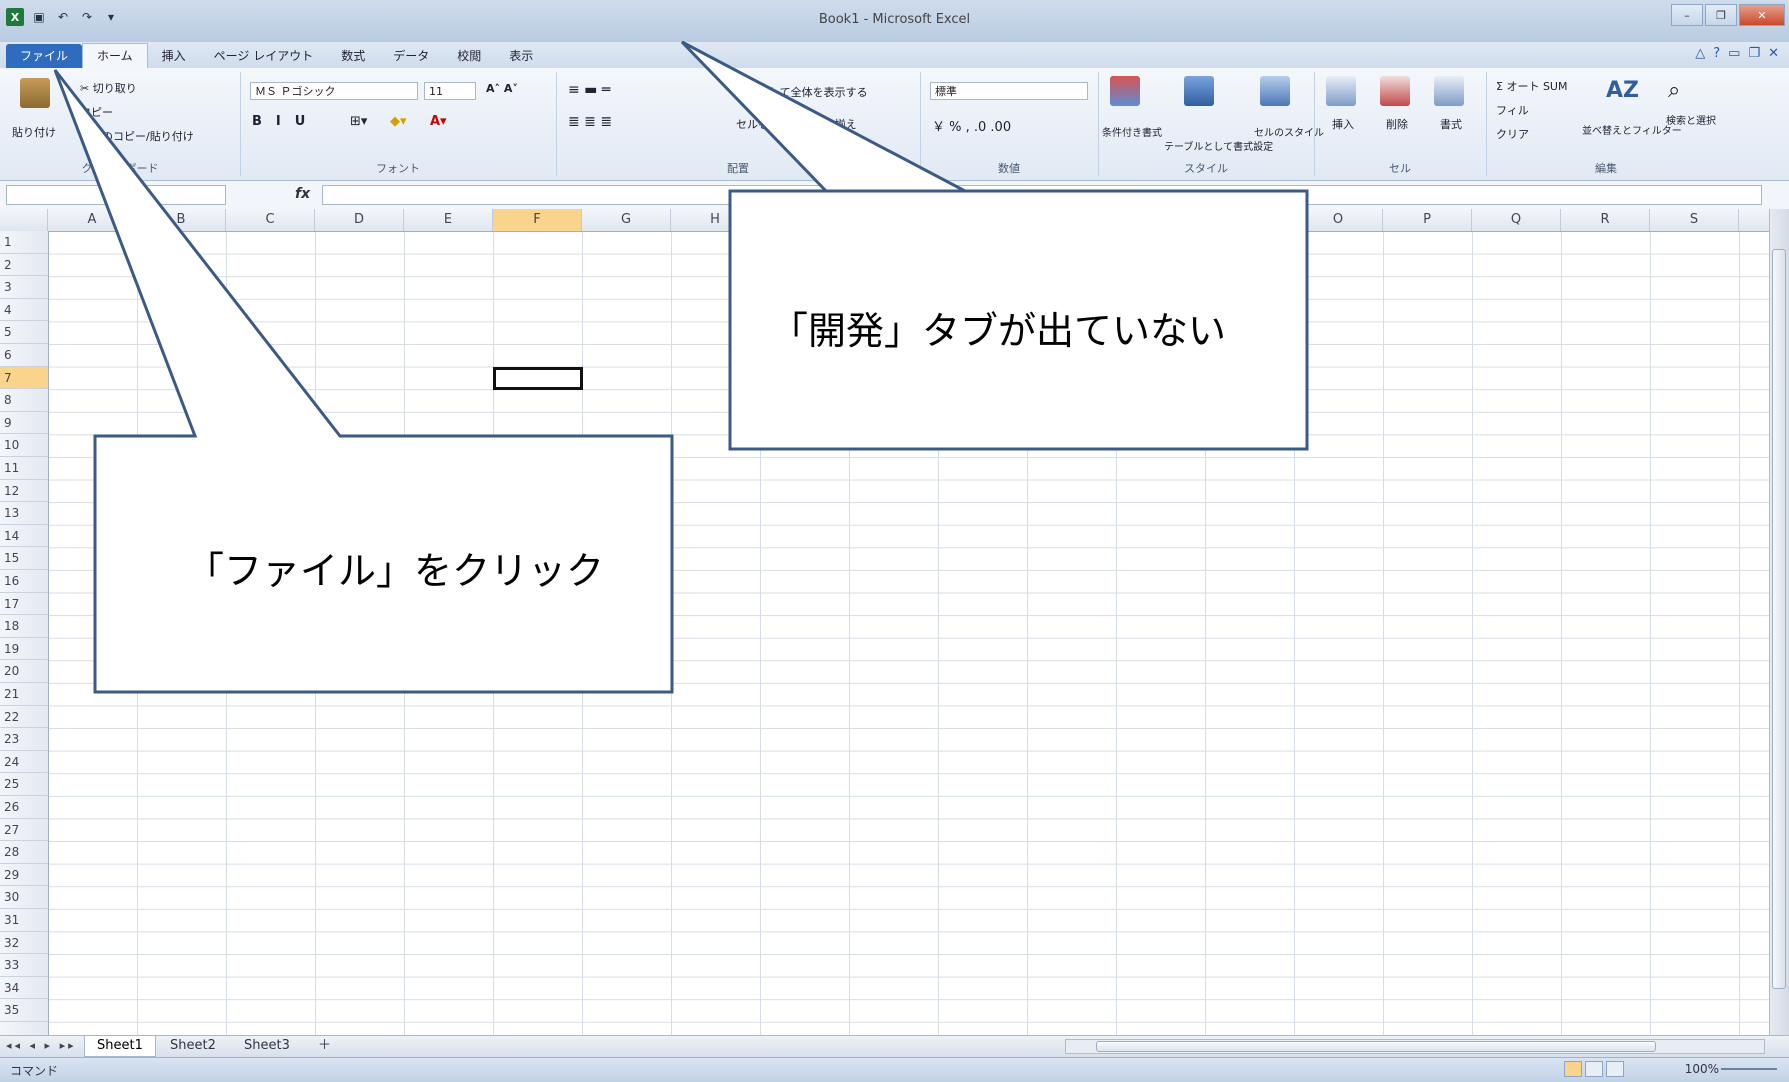 The height and width of the screenshot is (1082, 1789). I want to click on column-header: E, so click(448, 220).